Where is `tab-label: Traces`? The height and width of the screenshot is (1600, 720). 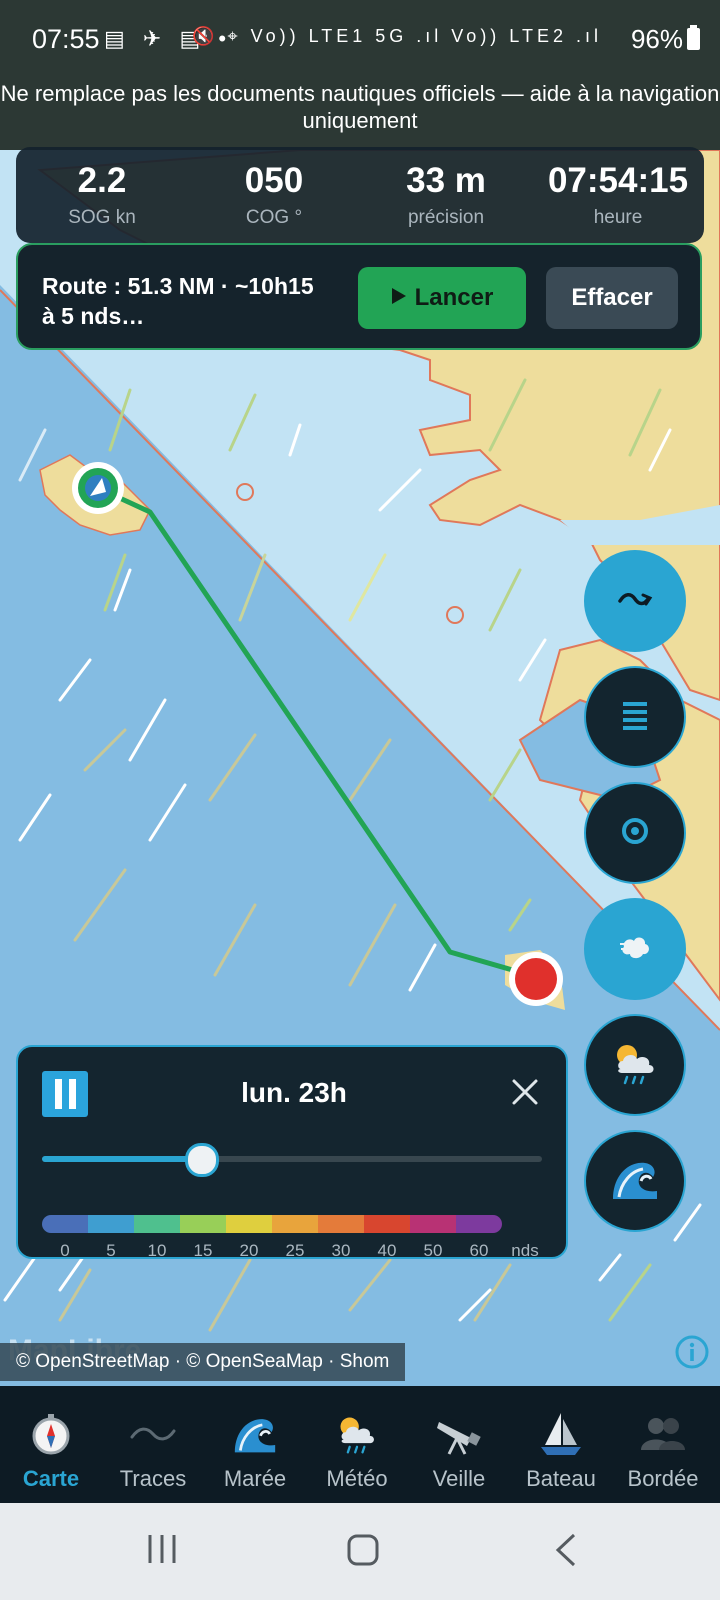
tab-label: Traces is located at coordinates (153, 1478).